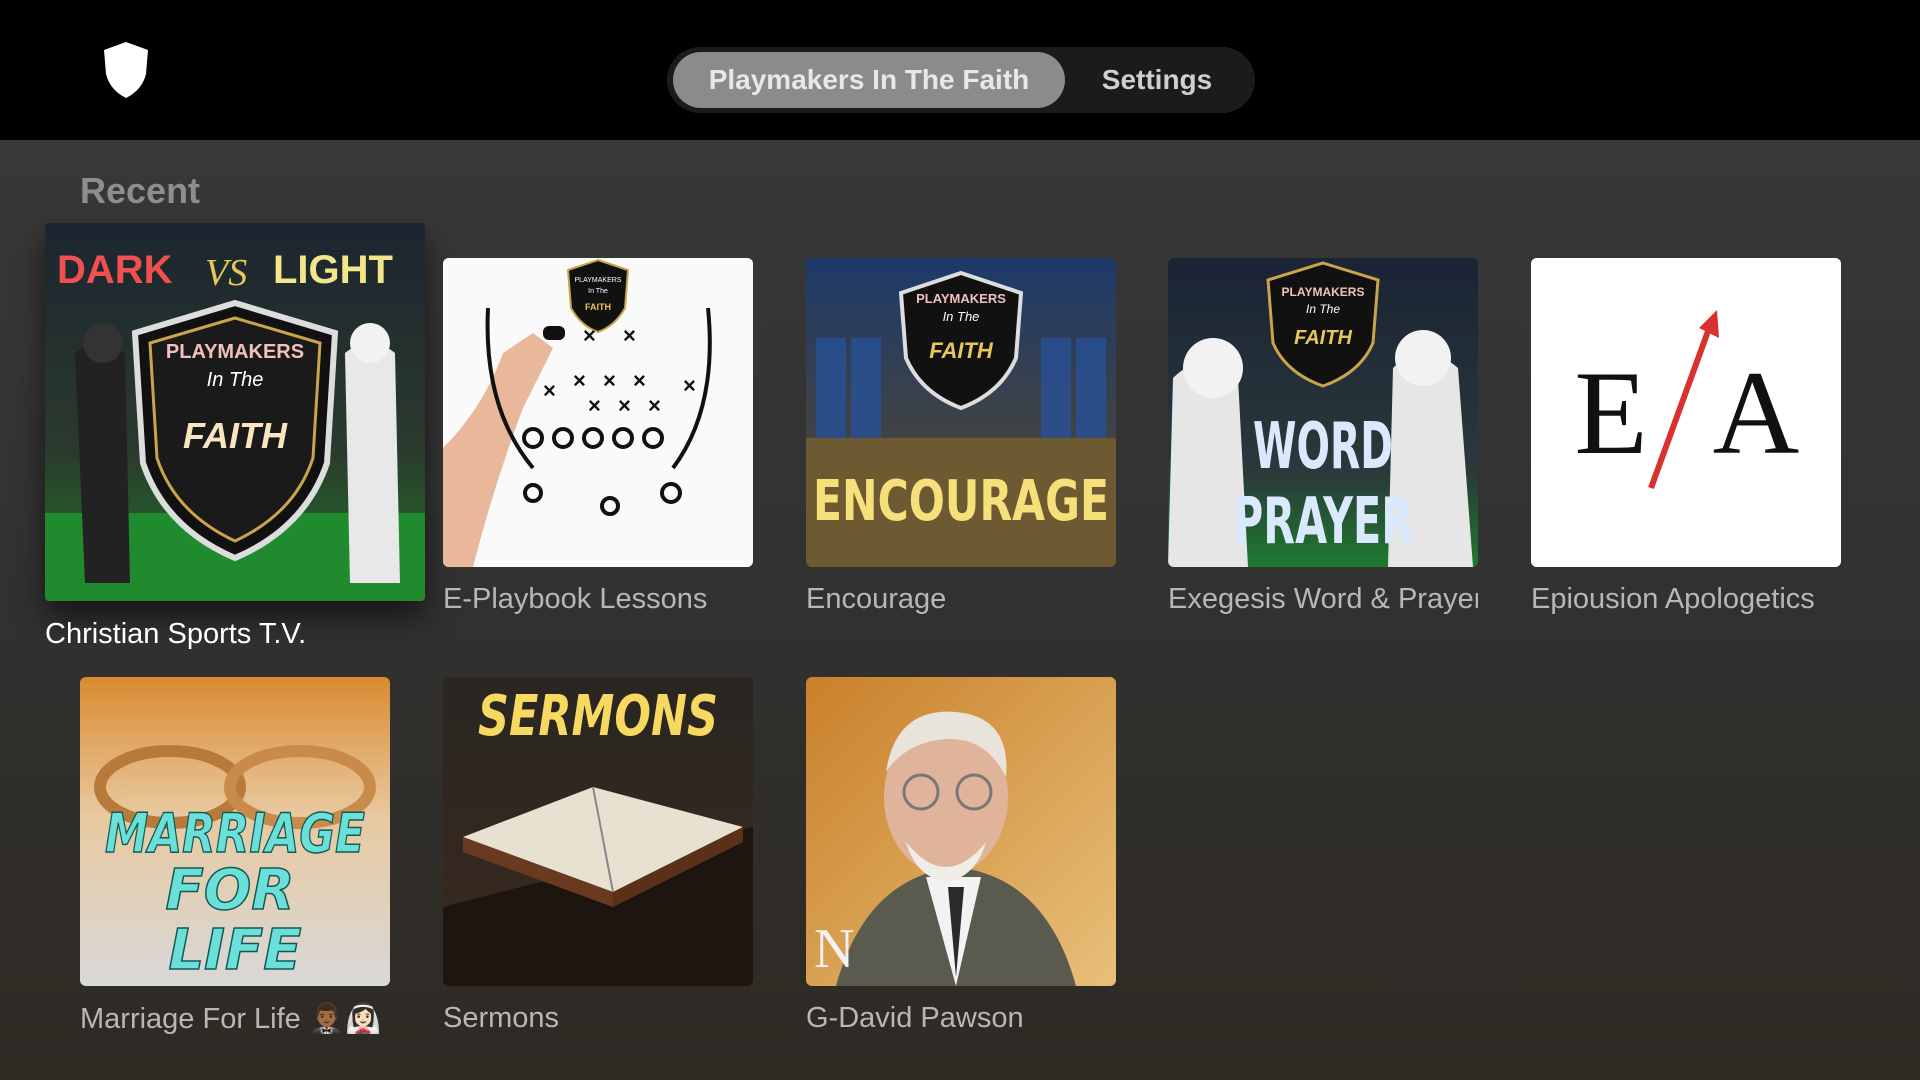  I want to click on dark-vs-light-artwork: DARK VS LIGHT PLAYMAKERS In The FAITH, so click(235, 412).